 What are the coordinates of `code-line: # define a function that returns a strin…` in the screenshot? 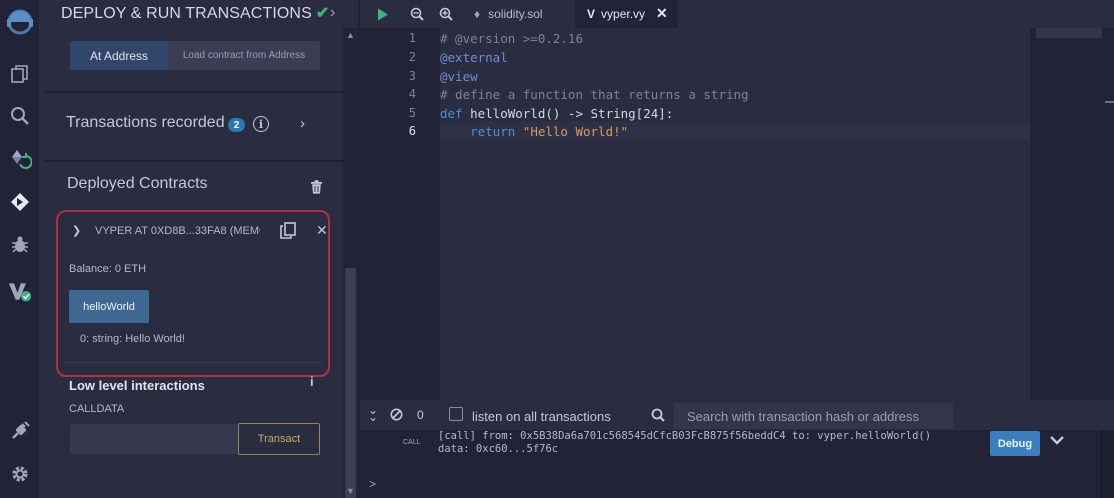 It's located at (594, 94).